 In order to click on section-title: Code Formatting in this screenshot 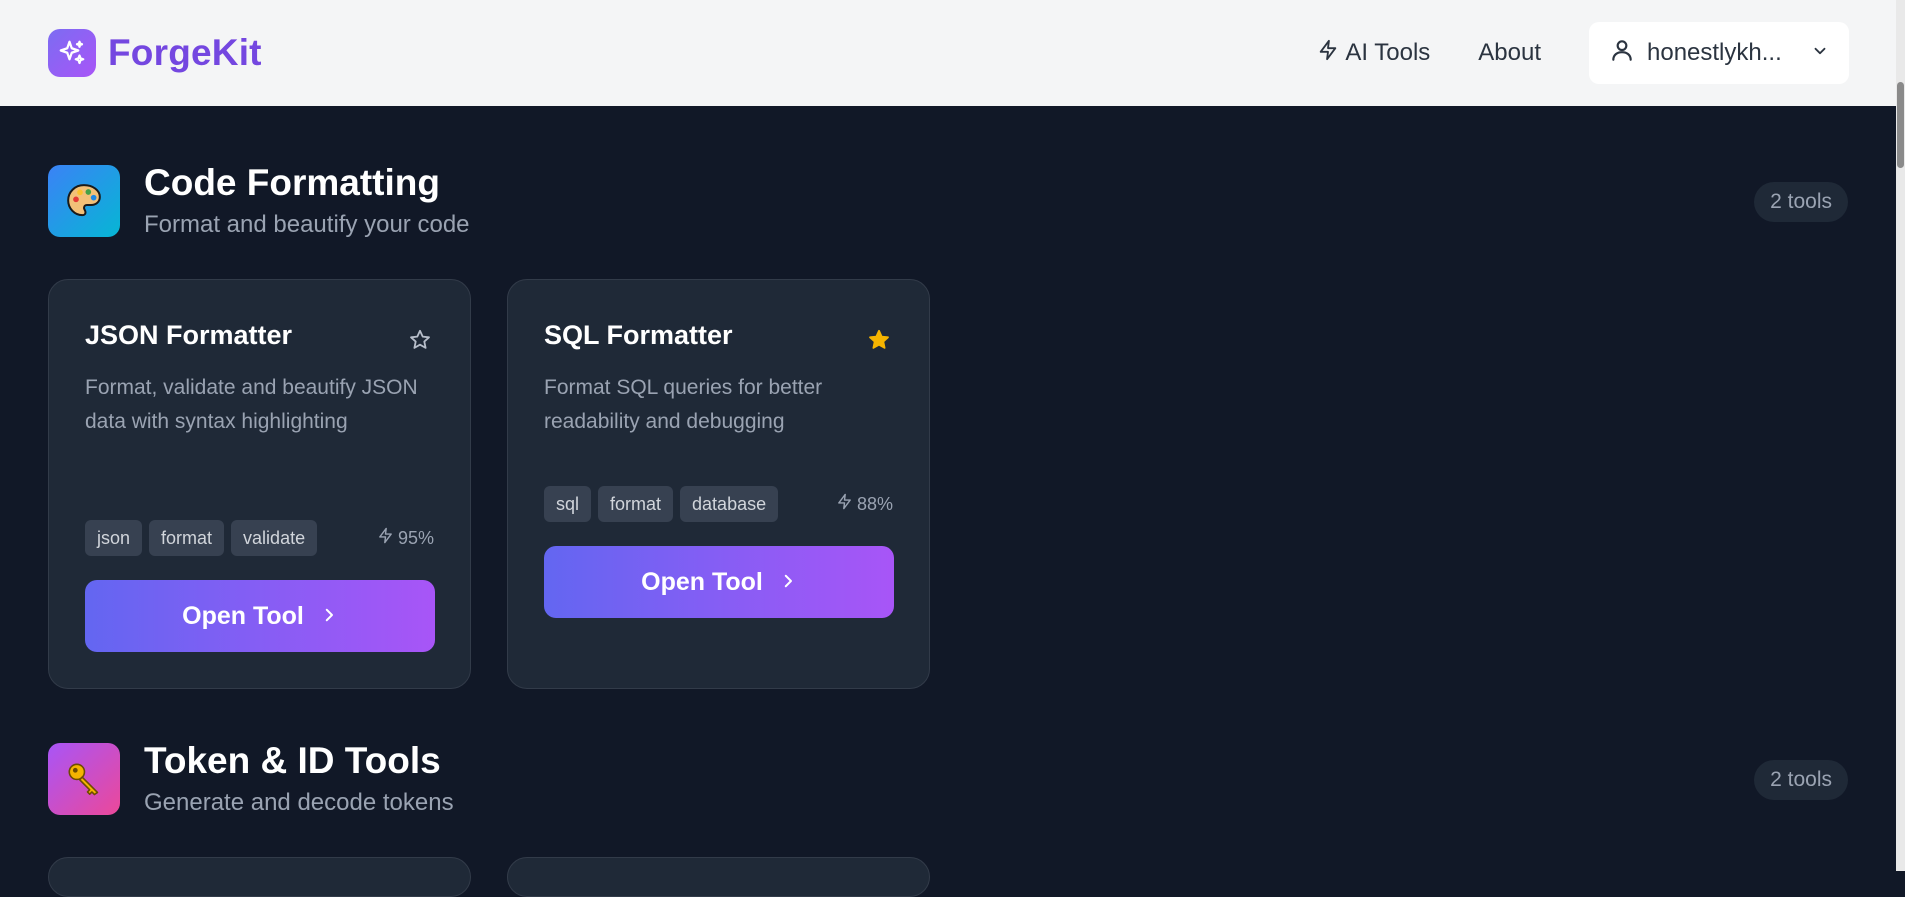, I will do `click(292, 182)`.